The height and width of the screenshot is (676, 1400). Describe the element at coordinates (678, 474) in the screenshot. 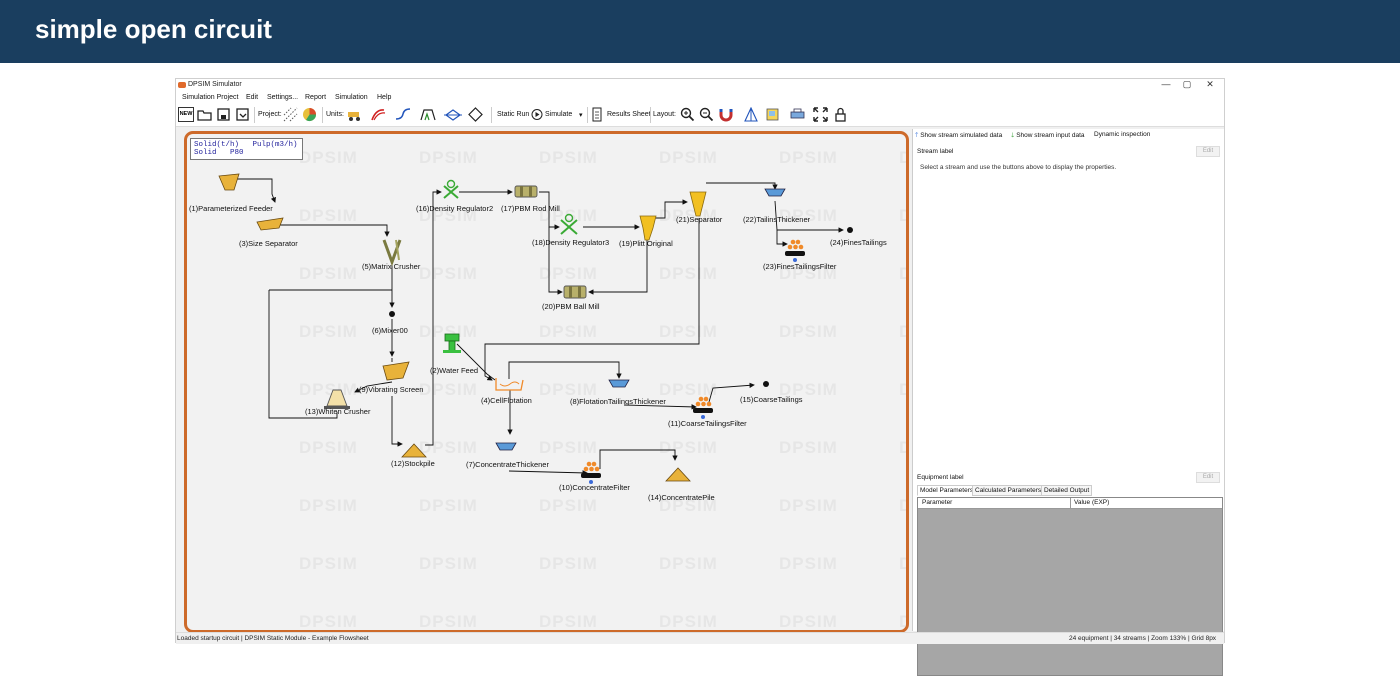

I see `concentrate-pile-icon` at that location.